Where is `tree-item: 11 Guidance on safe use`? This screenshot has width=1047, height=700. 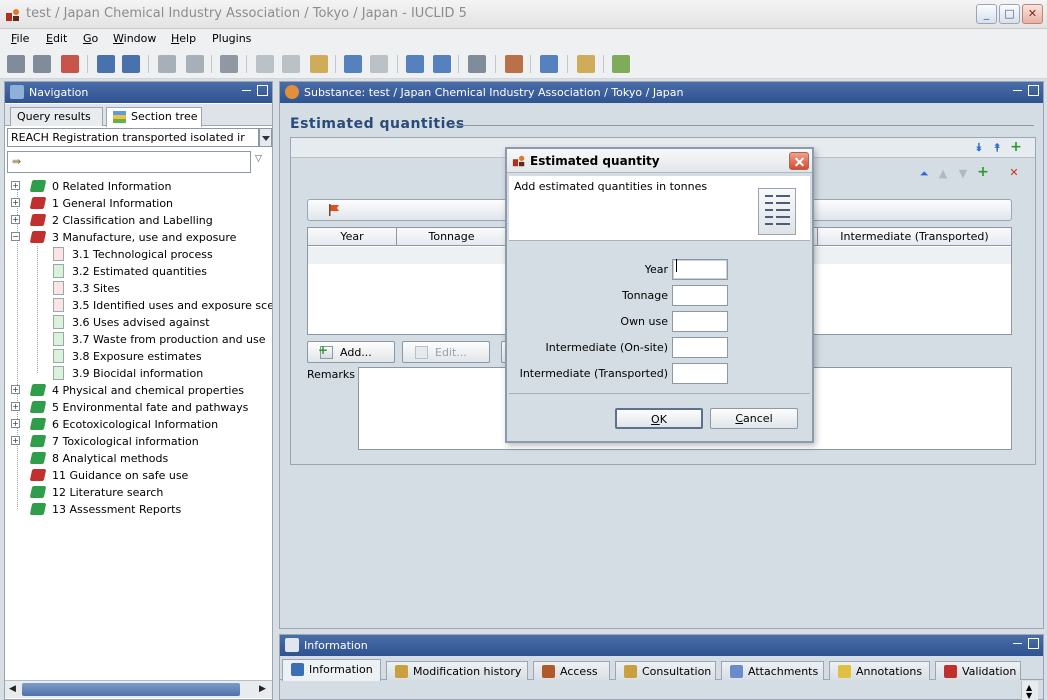 tree-item: 11 Guidance on safe use is located at coordinates (141, 475).